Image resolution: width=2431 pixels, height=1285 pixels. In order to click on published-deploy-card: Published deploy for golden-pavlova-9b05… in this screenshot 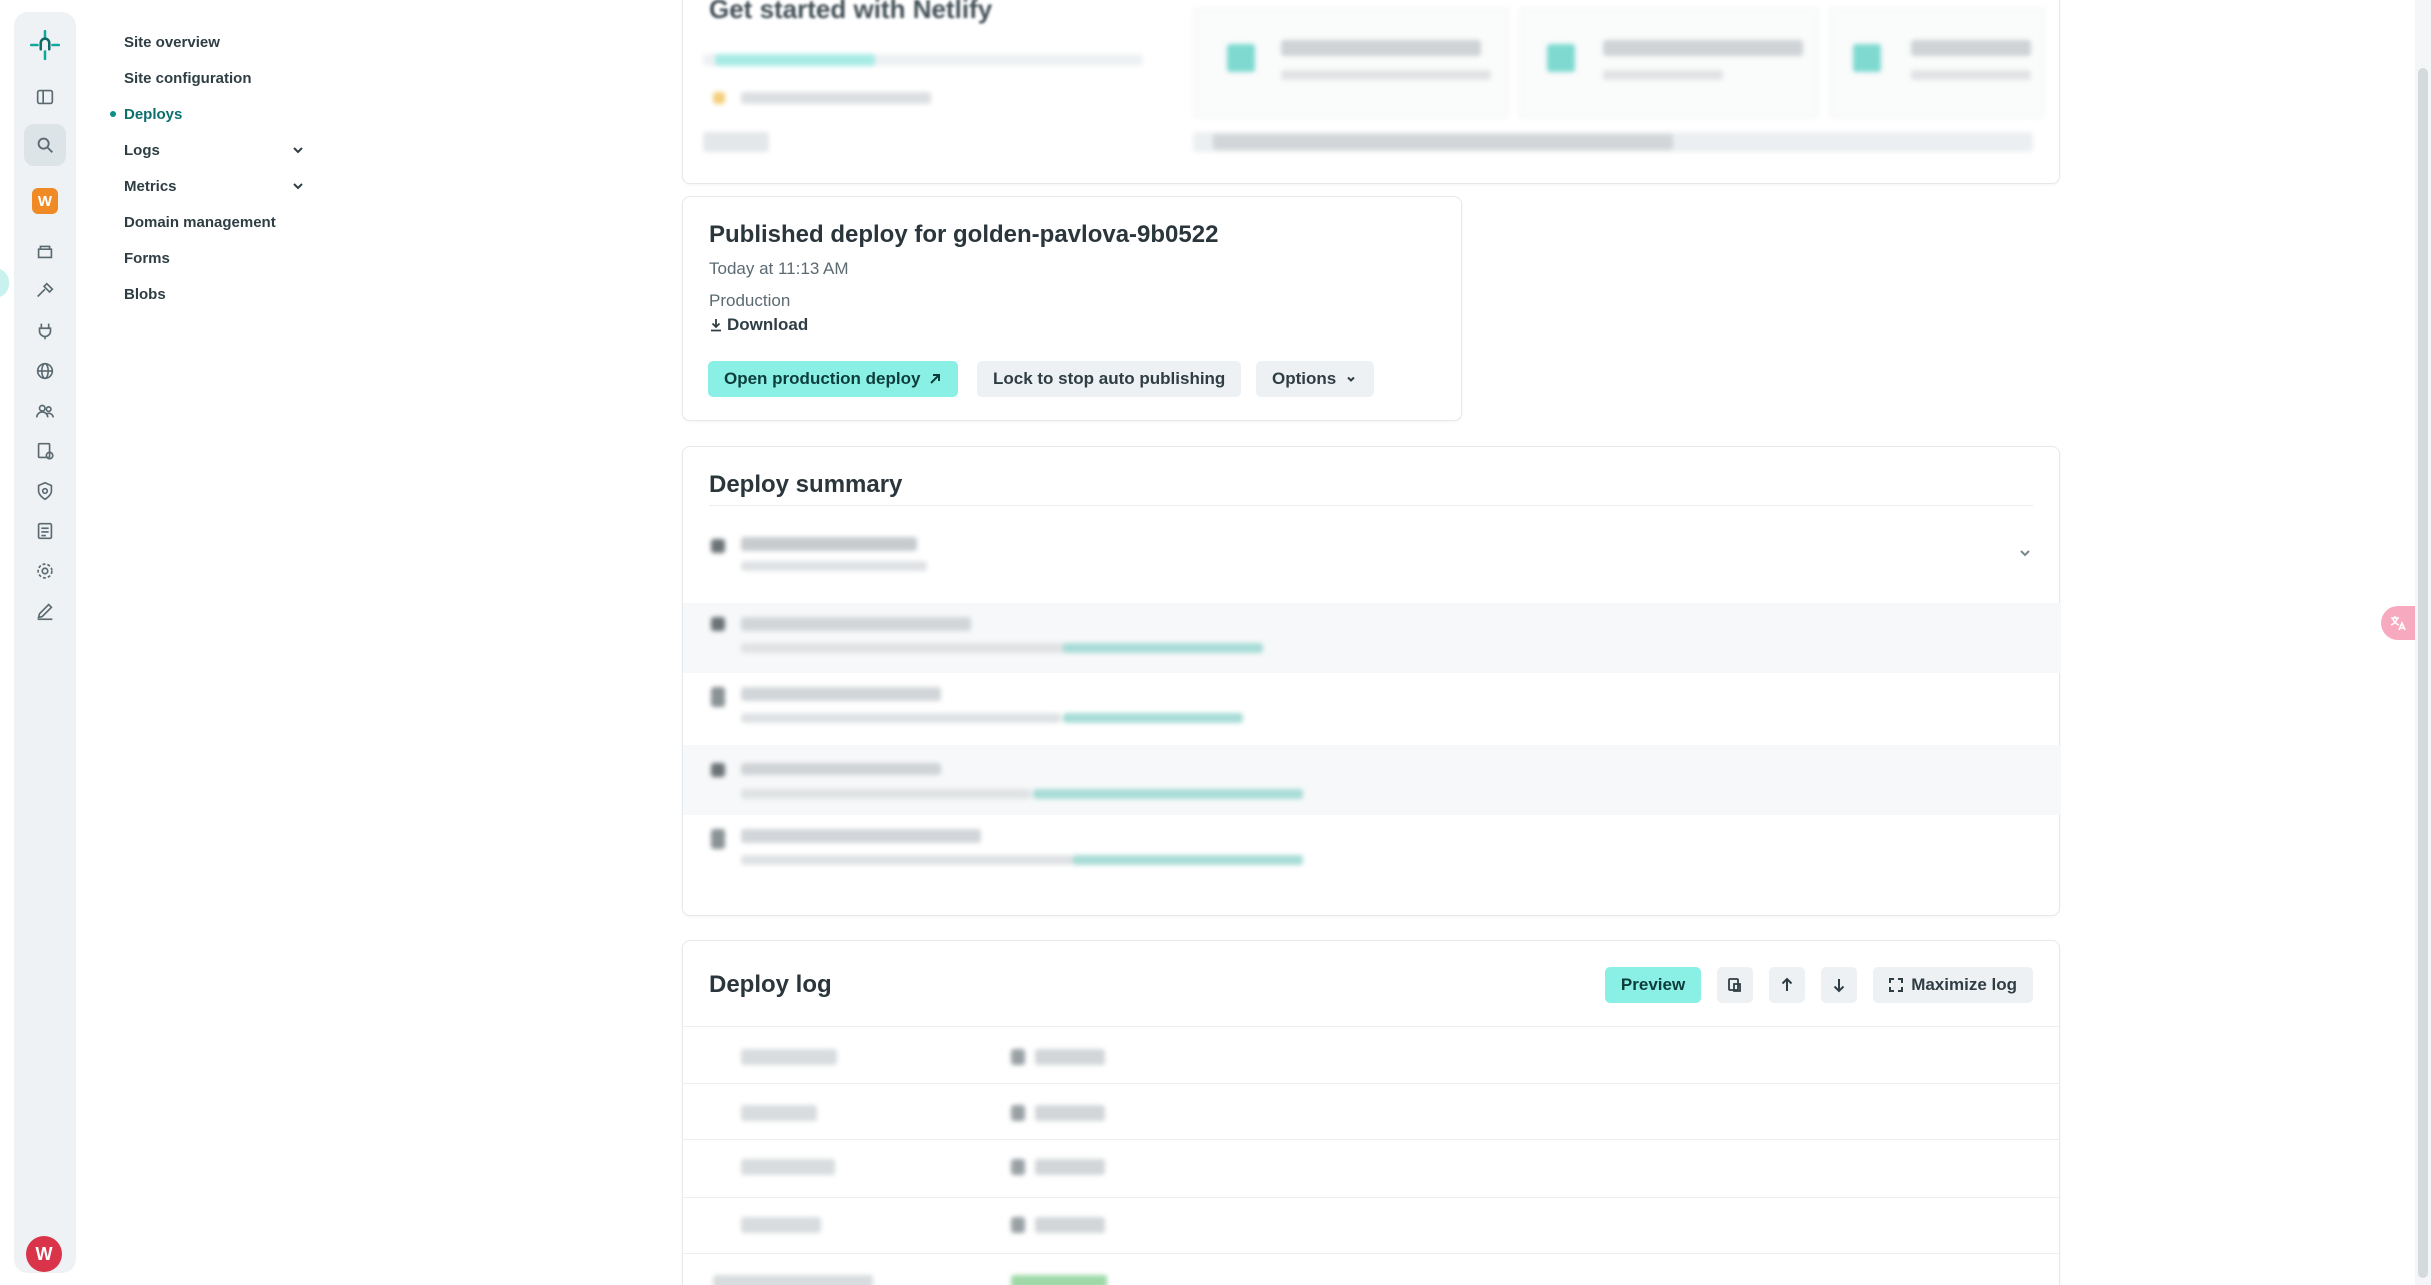, I will do `click(1072, 308)`.